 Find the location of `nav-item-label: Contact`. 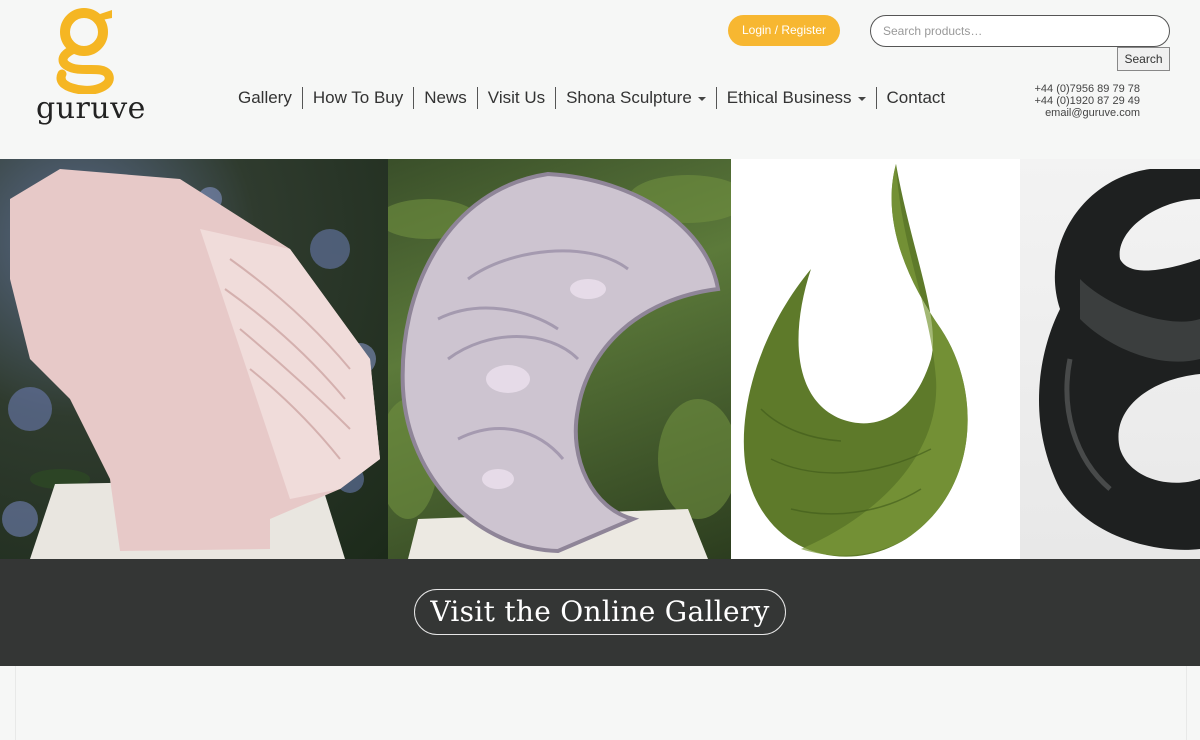

nav-item-label: Contact is located at coordinates (916, 97).